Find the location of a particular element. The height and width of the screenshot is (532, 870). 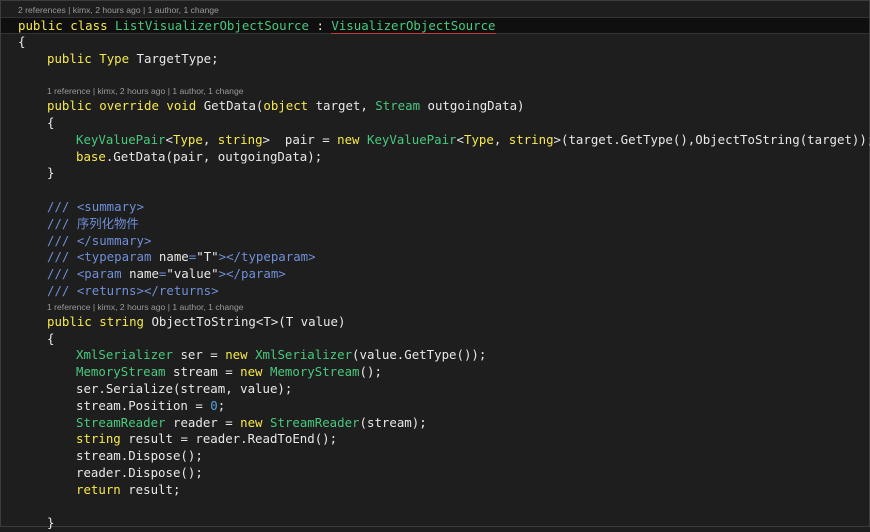

serialize-line: ser.Serialize(stream, value); is located at coordinates (184, 388).